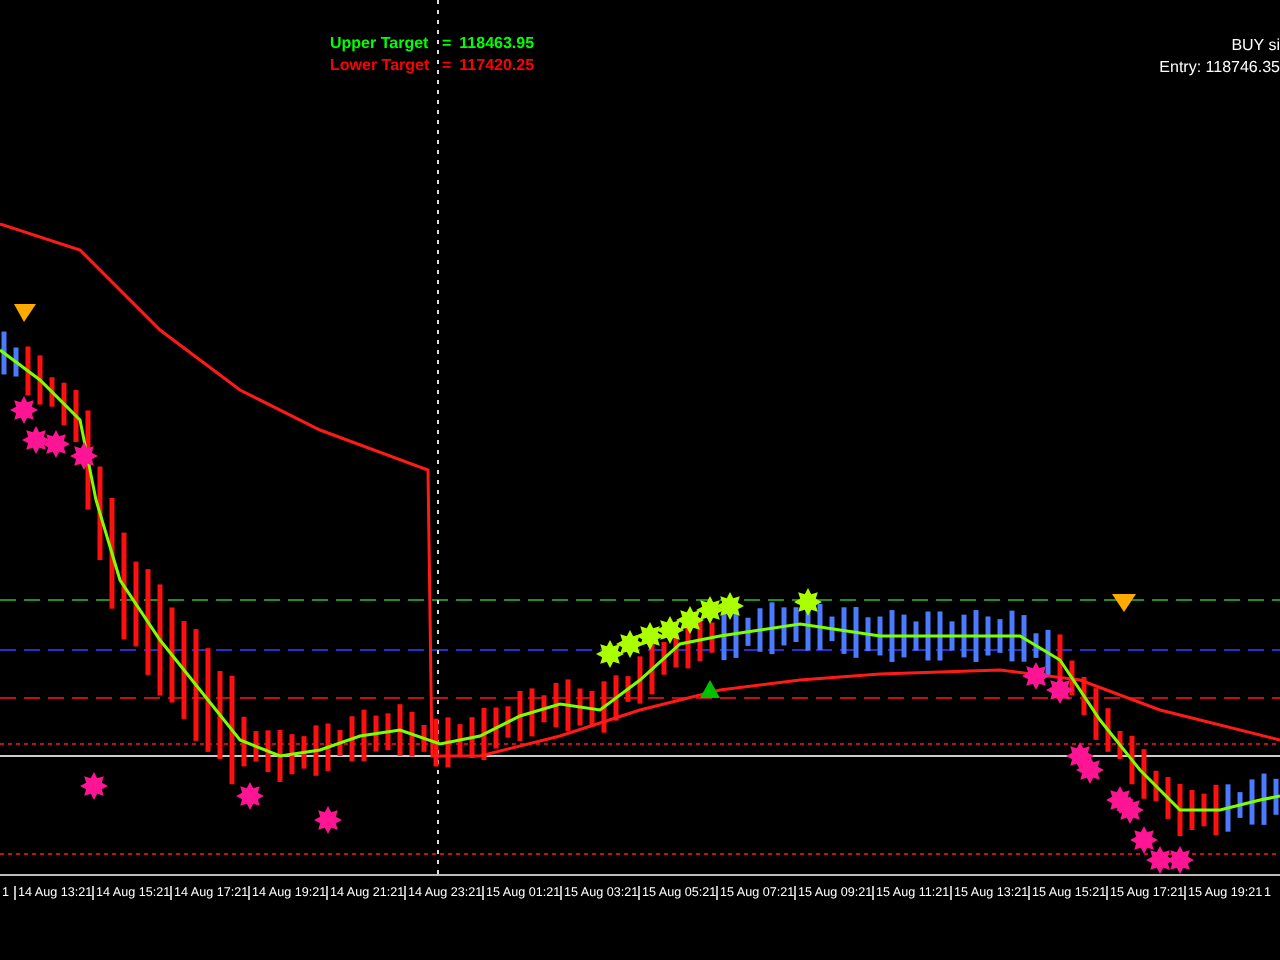 This screenshot has height=960, width=1280. Describe the element at coordinates (380, 43) in the screenshot. I see `target-label: Upper Target` at that location.